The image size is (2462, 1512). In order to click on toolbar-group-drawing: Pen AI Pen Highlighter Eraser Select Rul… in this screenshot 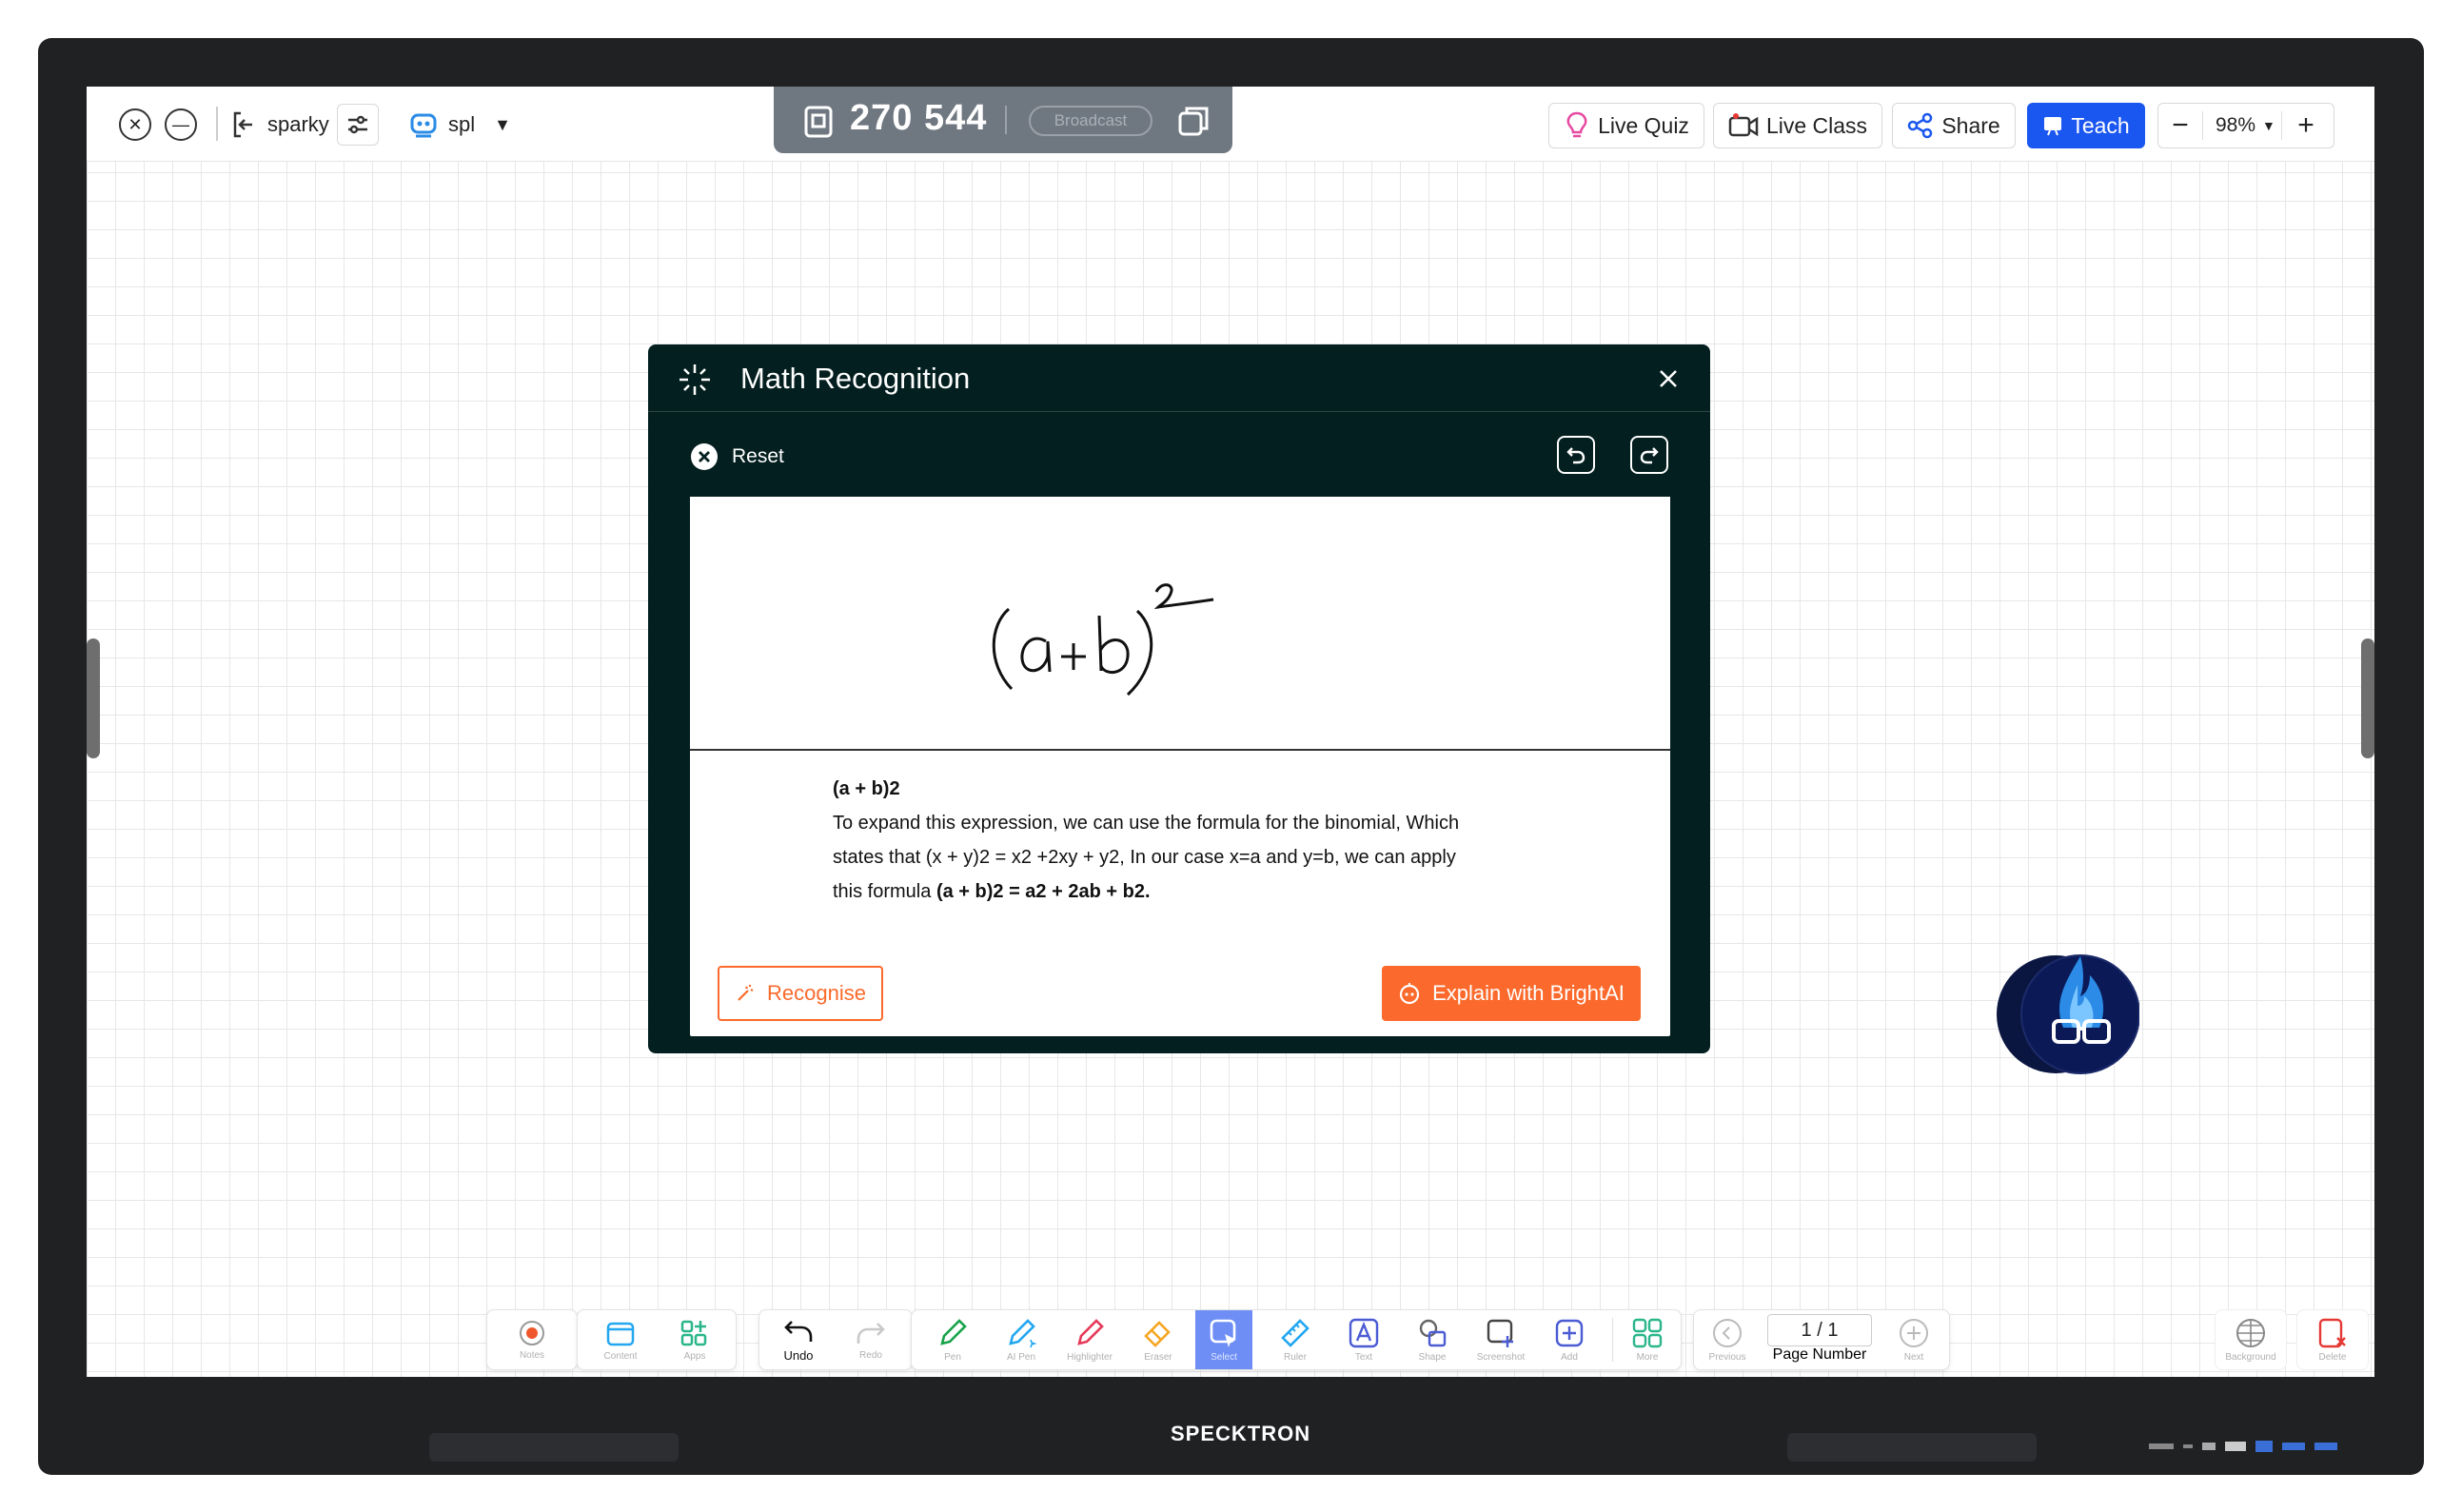, I will do `click(1296, 1339)`.